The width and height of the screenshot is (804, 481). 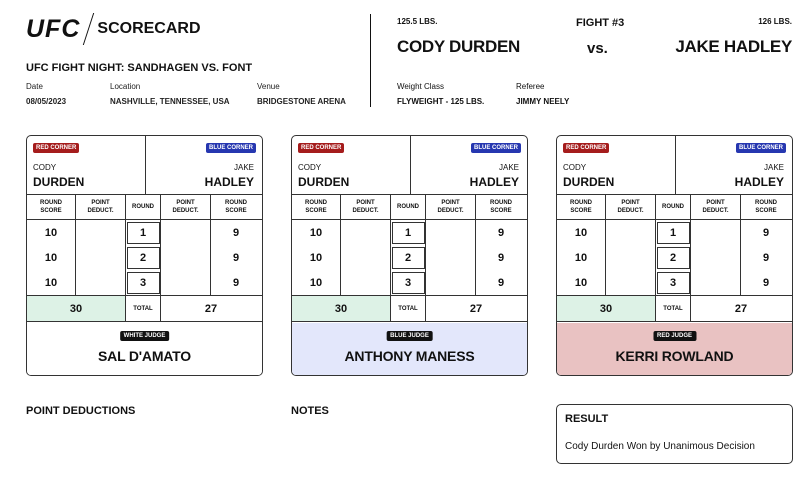 What do you see at coordinates (81, 411) in the screenshot?
I see `point-deductions-title: POINT DEDUCTIONS` at bounding box center [81, 411].